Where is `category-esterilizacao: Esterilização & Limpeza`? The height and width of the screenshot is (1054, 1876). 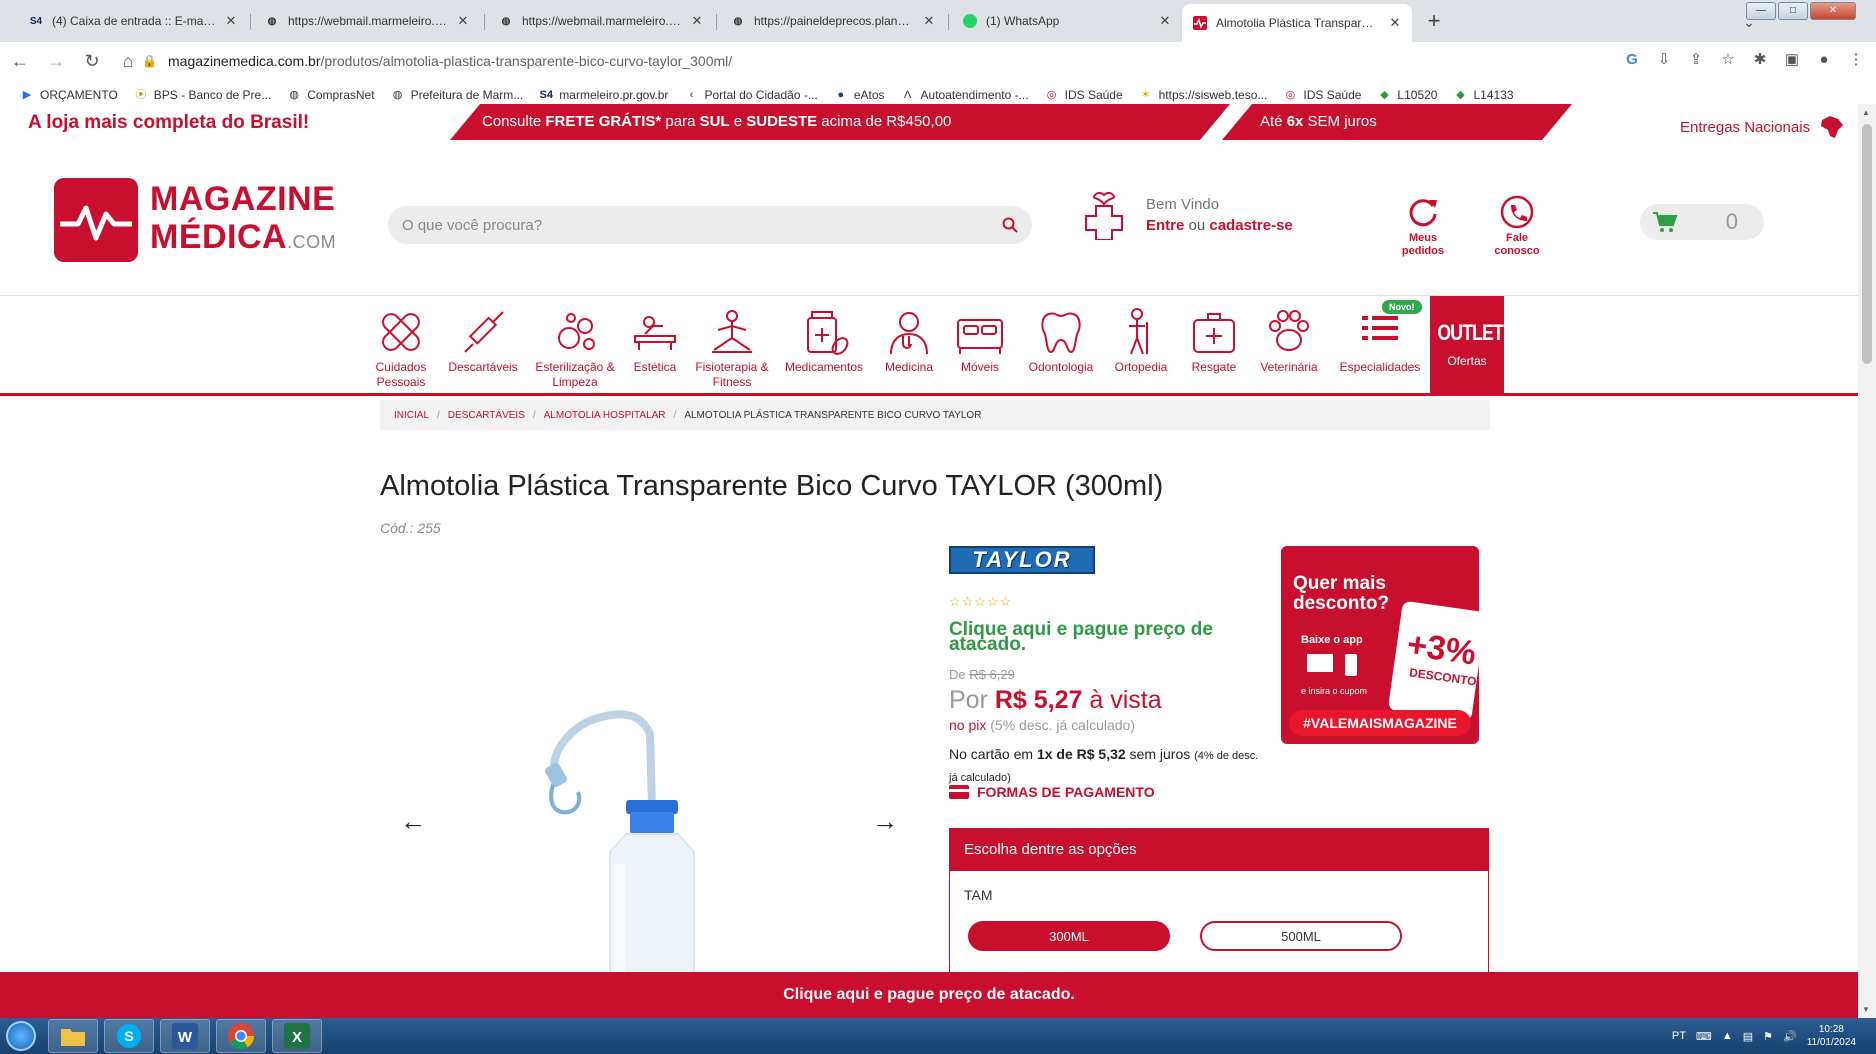 category-esterilizacao: Esterilização & Limpeza is located at coordinates (575, 348).